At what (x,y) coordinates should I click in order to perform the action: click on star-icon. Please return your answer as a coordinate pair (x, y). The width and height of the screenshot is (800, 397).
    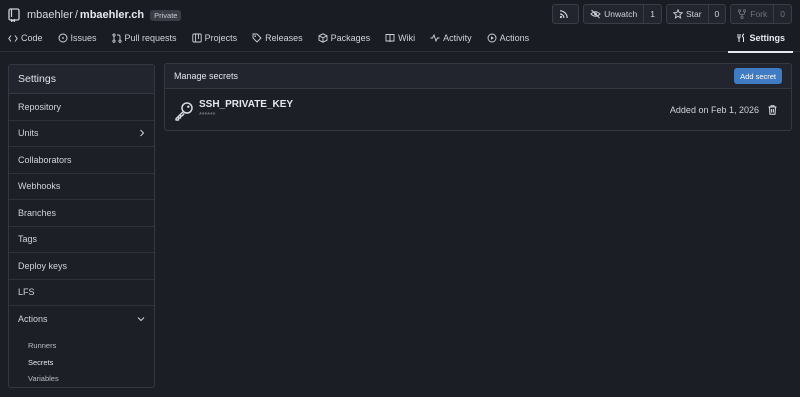
    Looking at the image, I should click on (677, 14).